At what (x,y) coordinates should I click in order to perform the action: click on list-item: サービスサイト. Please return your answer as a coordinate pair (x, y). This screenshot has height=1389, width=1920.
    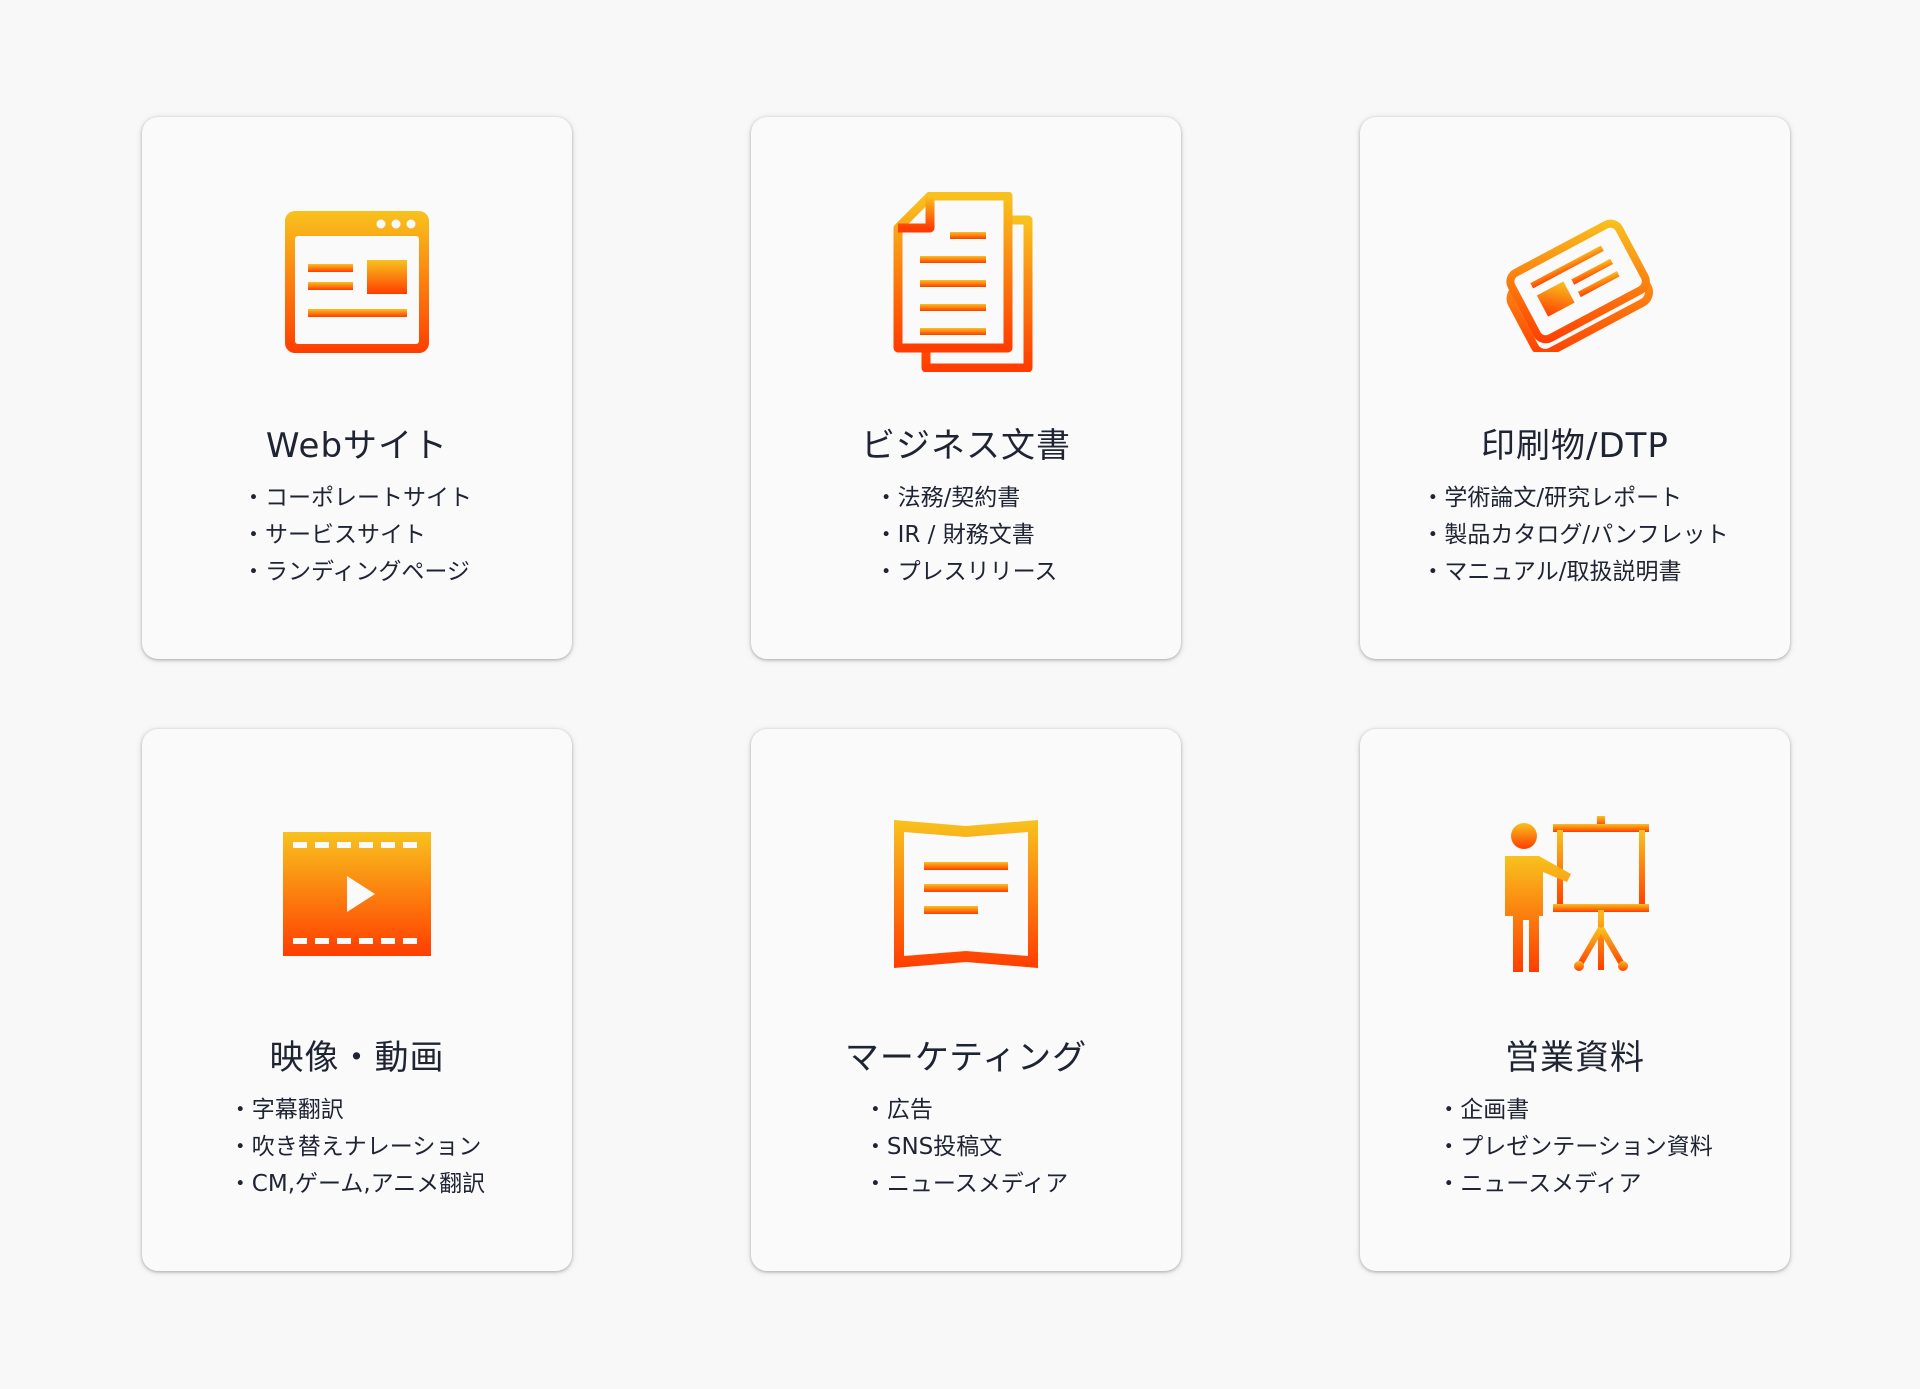
    Looking at the image, I should click on (357, 535).